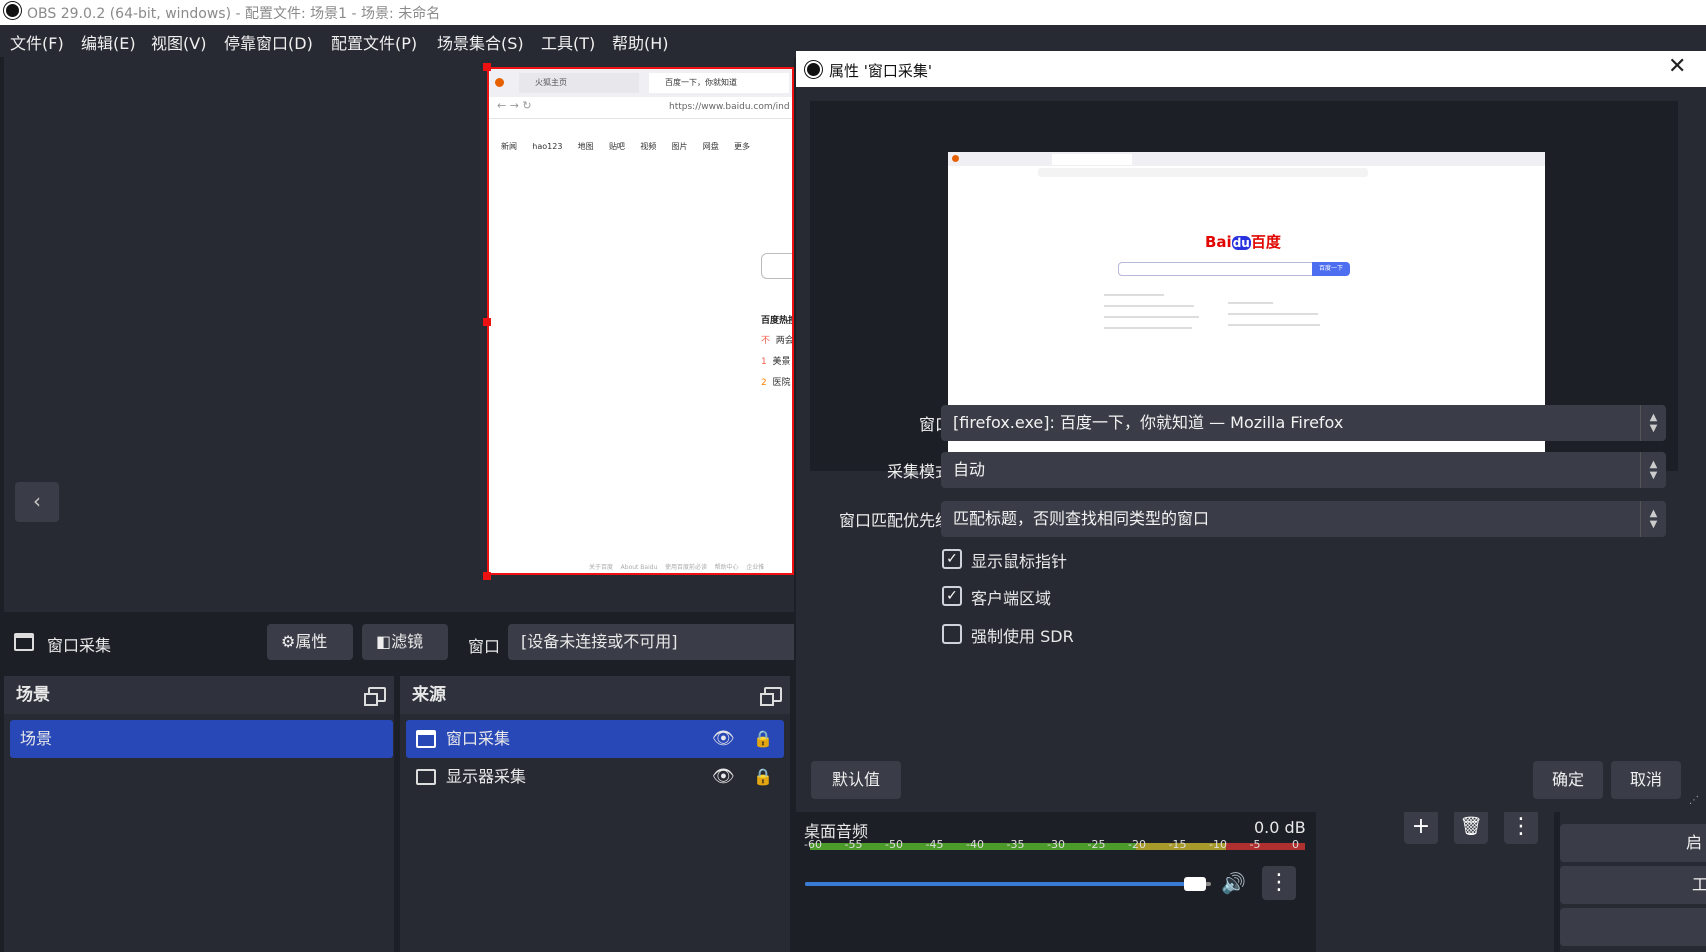  What do you see at coordinates (952, 634) in the screenshot?
I see `force-sdr-checkbox` at bounding box center [952, 634].